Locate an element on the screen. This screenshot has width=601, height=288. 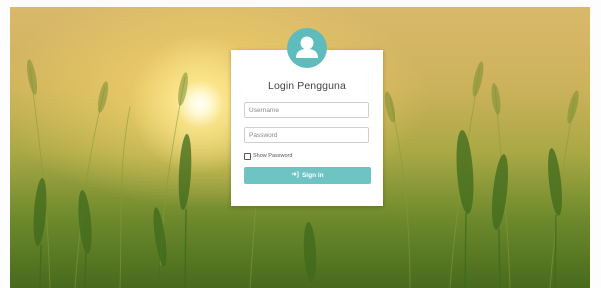
avatar is located at coordinates (307, 48).